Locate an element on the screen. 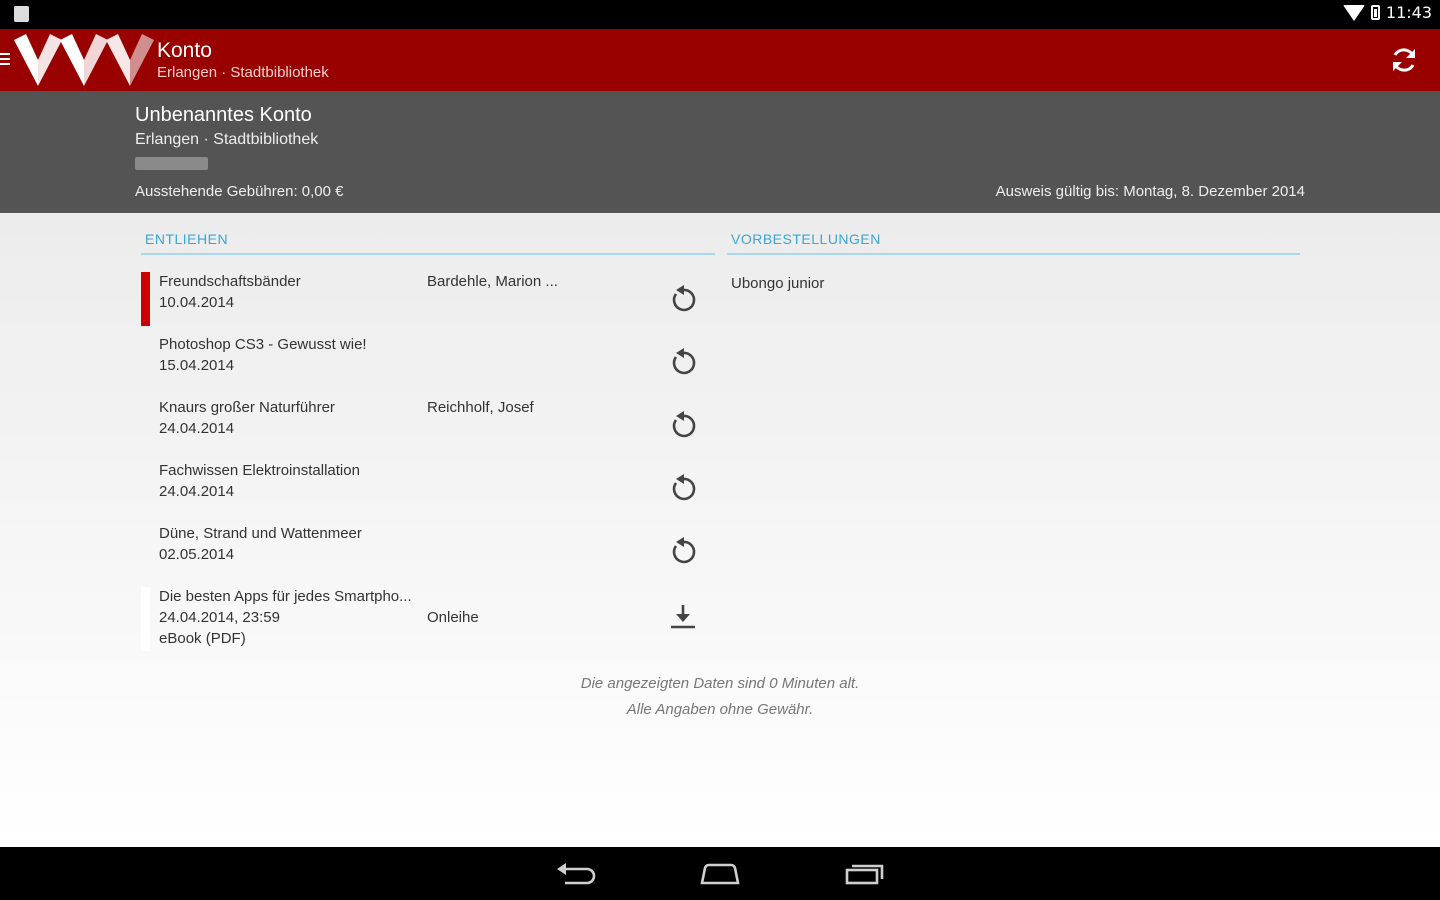 This screenshot has height=900, width=1440. battery-icon is located at coordinates (1375, 12).